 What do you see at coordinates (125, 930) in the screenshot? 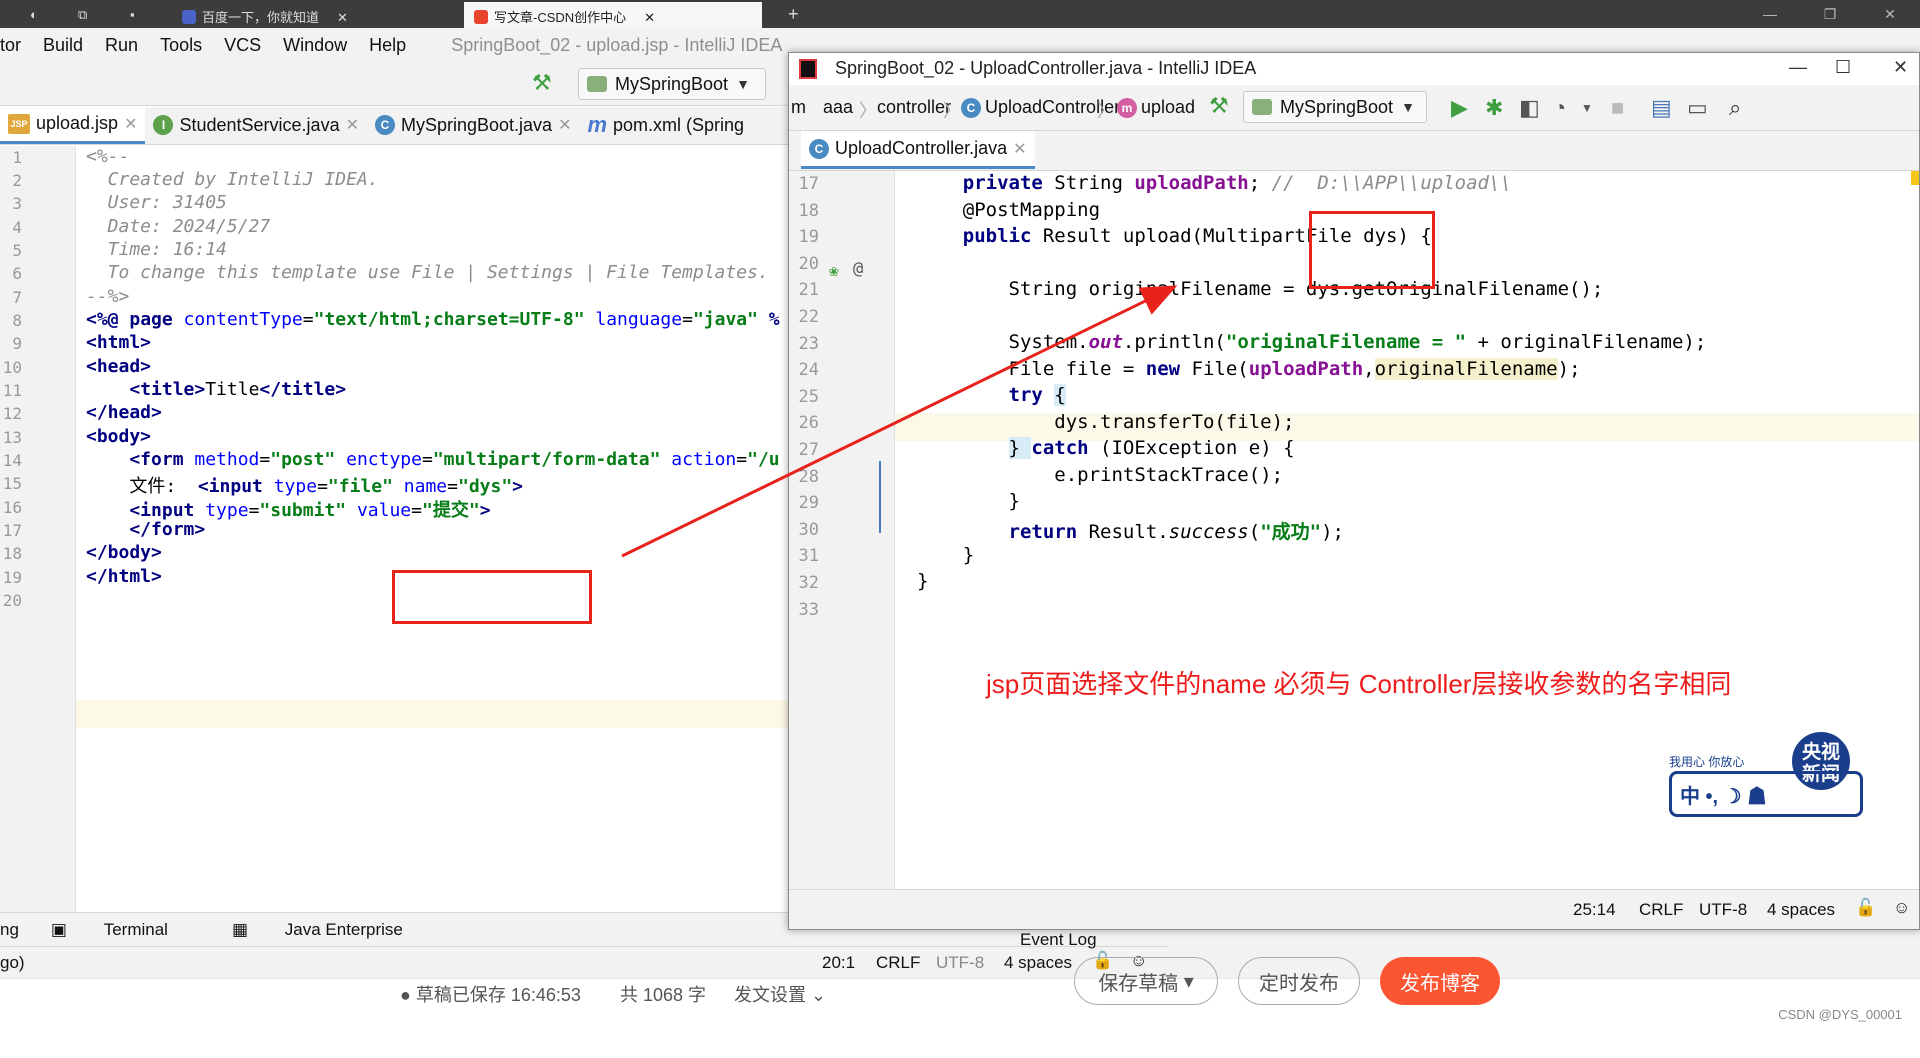
I see `tool-window-terminal: ▣ Terminal` at bounding box center [125, 930].